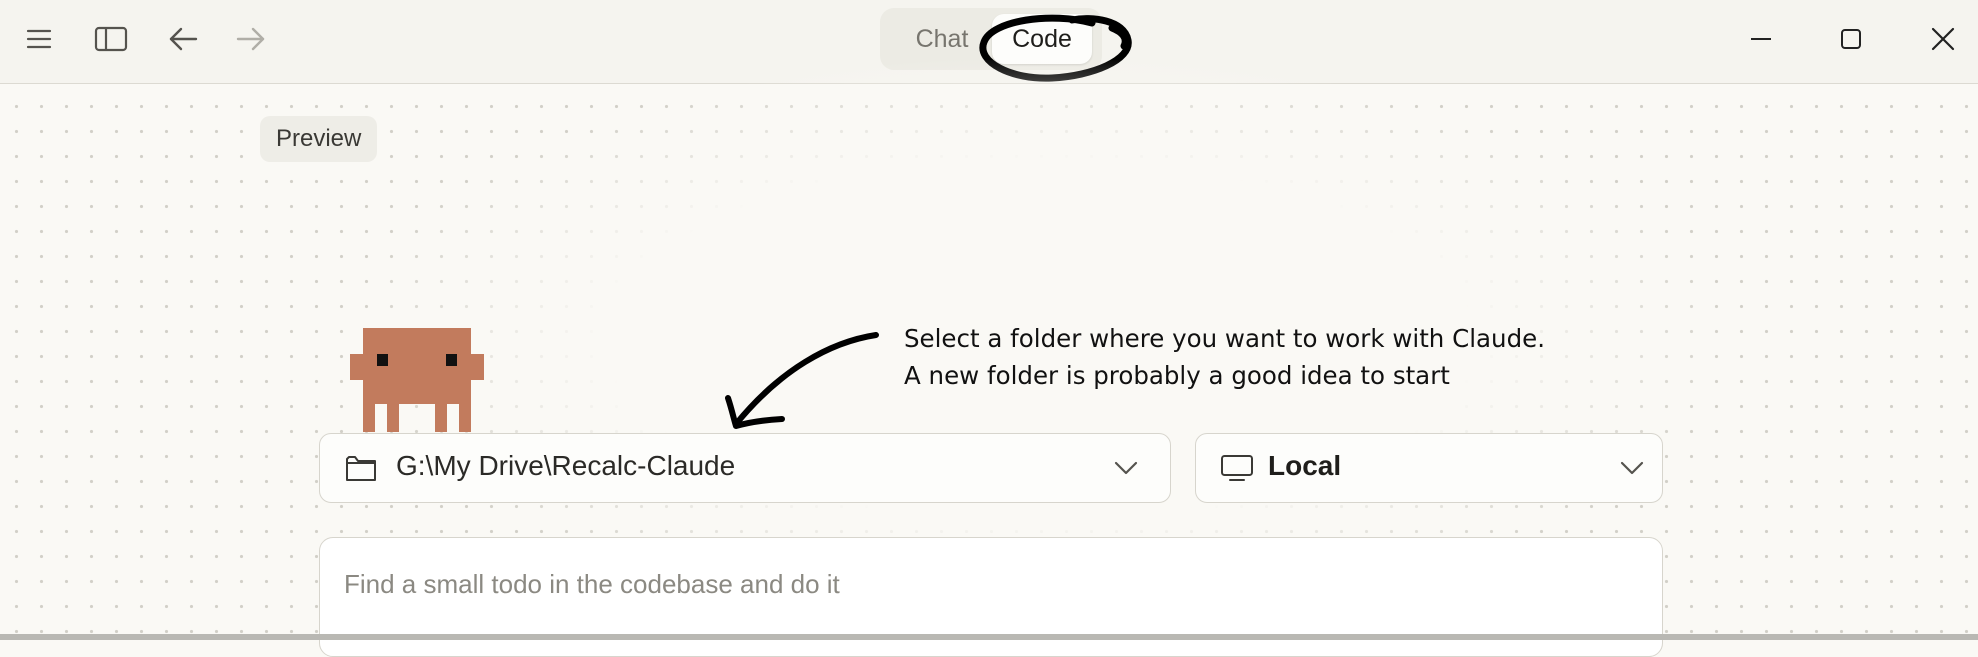  What do you see at coordinates (417, 380) in the screenshot?
I see `mascot-icon` at bounding box center [417, 380].